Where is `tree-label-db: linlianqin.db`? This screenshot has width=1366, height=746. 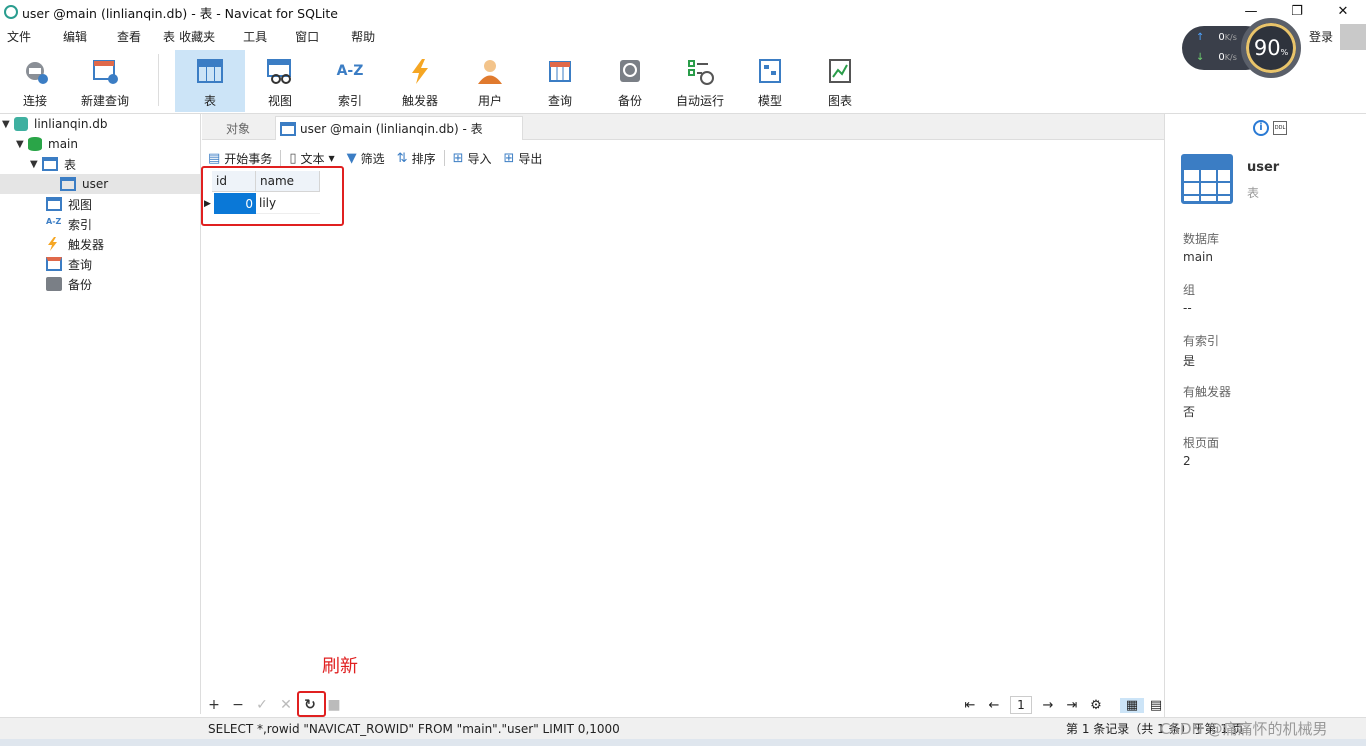
tree-label-db: linlianqin.db is located at coordinates (71, 124).